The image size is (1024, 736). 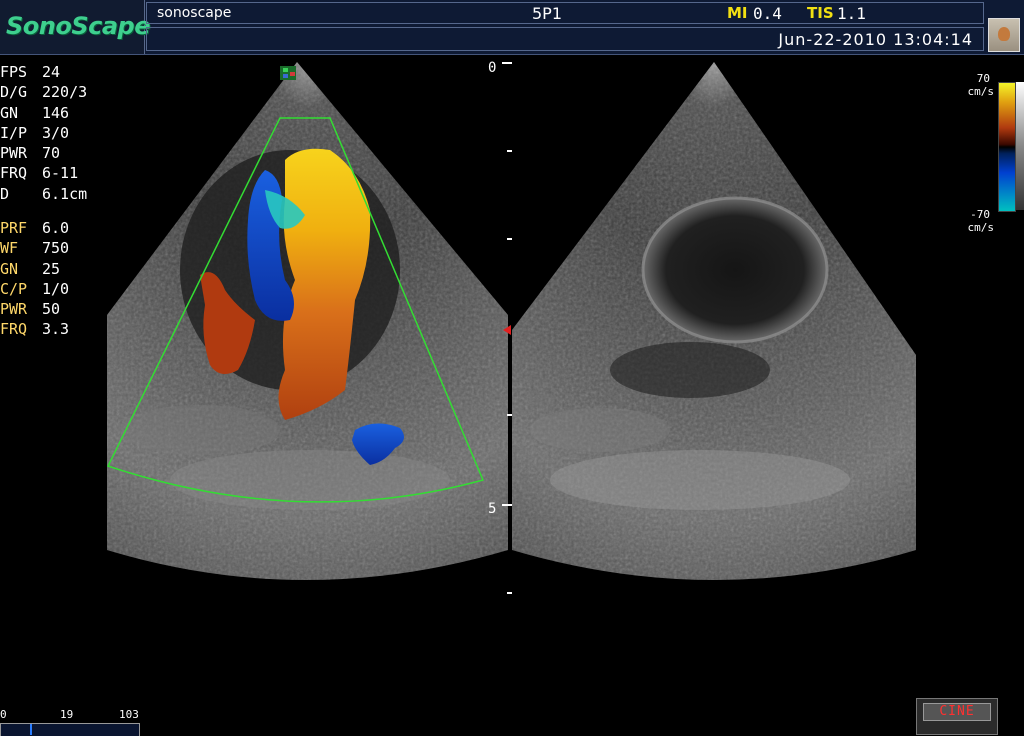 I want to click on color-parameters: PRF 6.0 WF 750 GN 25 C/P 1/0 PWR 50 FRQ 3.3, so click(x=34, y=279).